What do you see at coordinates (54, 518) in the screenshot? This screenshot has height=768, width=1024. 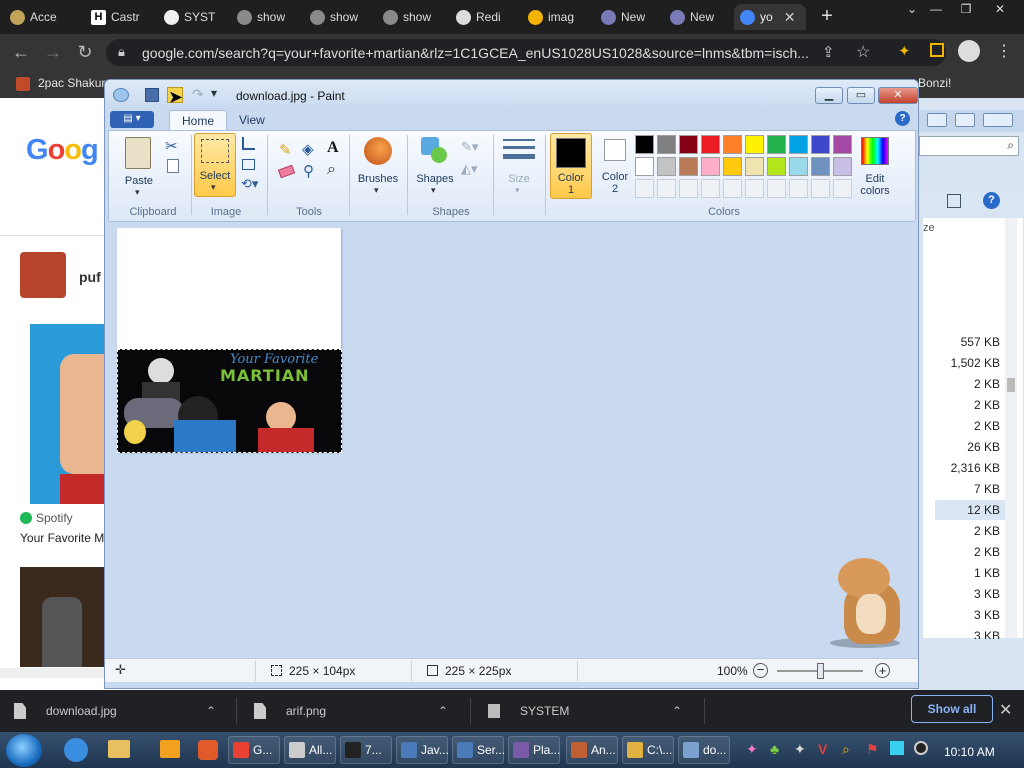 I see `result-source: Spotify` at bounding box center [54, 518].